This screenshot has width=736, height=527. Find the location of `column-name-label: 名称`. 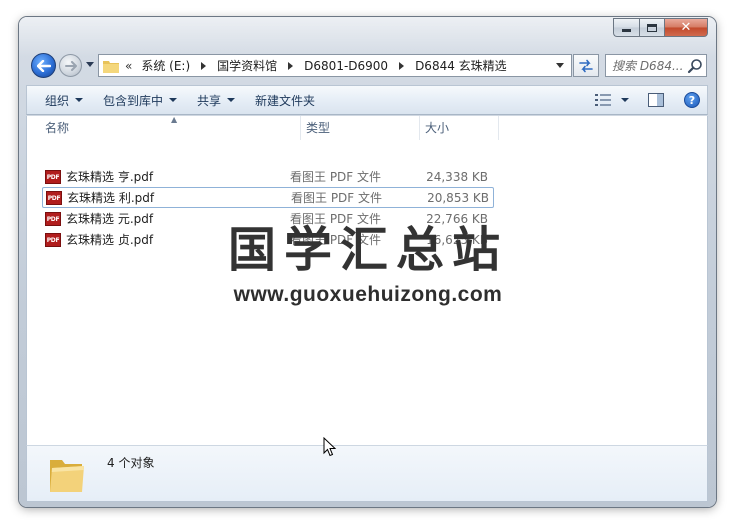

column-name-label: 名称 is located at coordinates (57, 128).